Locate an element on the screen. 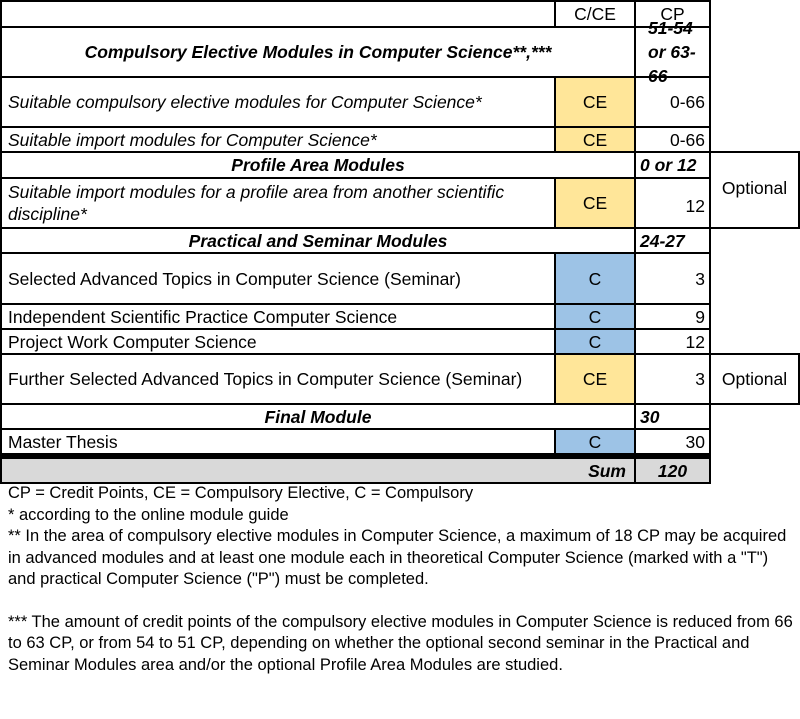 The width and height of the screenshot is (800, 719). sum-label: Sum is located at coordinates (318, 470).